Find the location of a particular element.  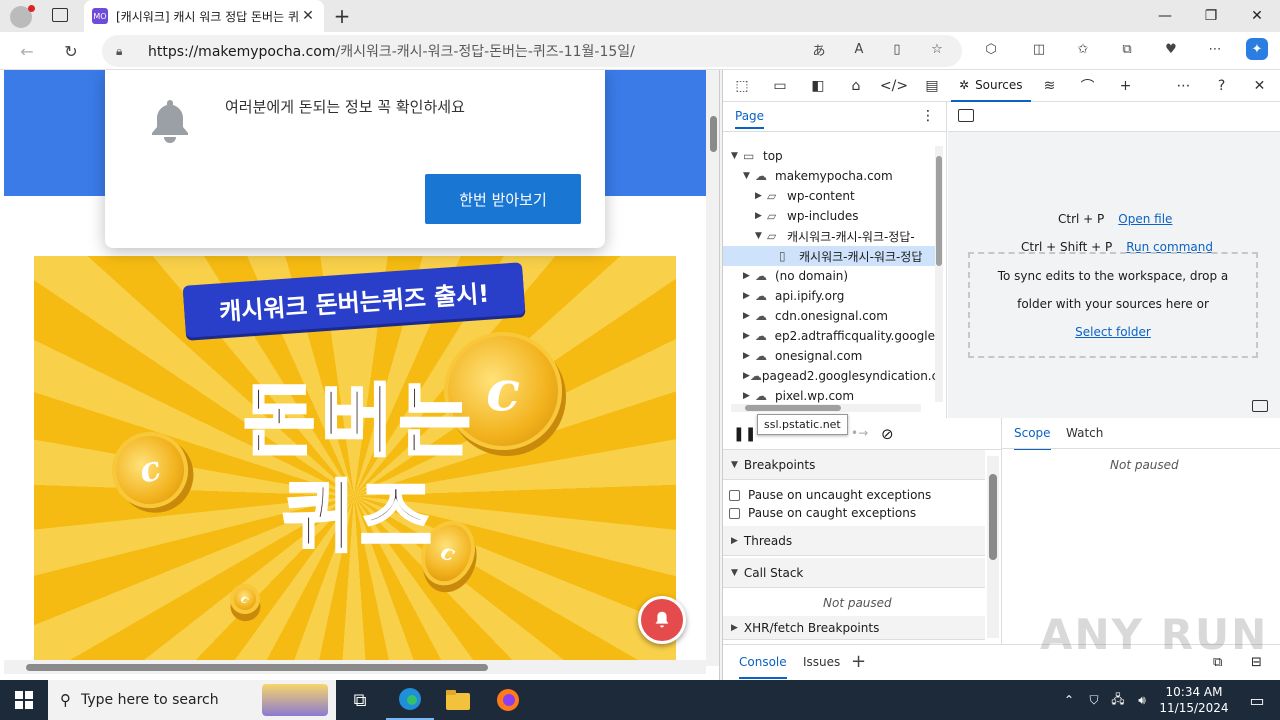

tab-issues: Issues is located at coordinates (821, 662).